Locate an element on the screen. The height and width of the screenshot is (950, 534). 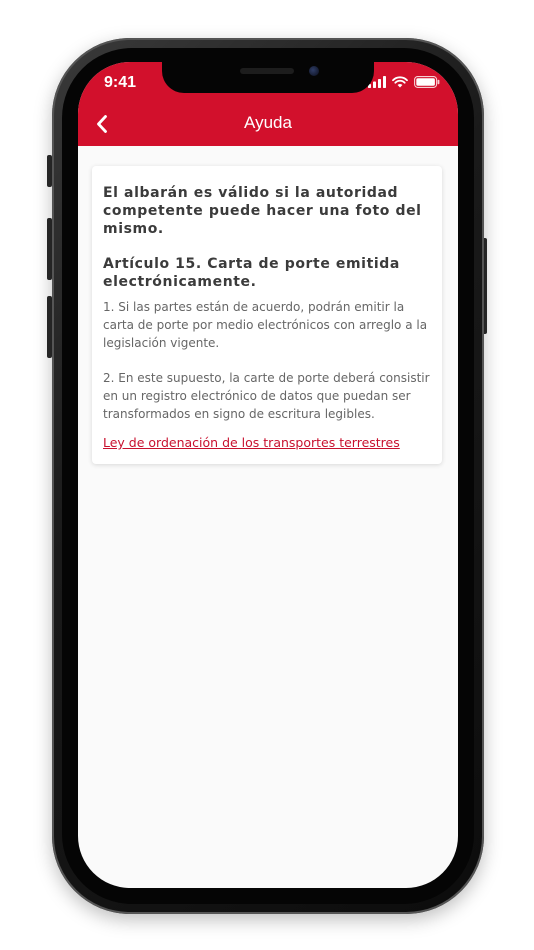
notch is located at coordinates (268, 77).